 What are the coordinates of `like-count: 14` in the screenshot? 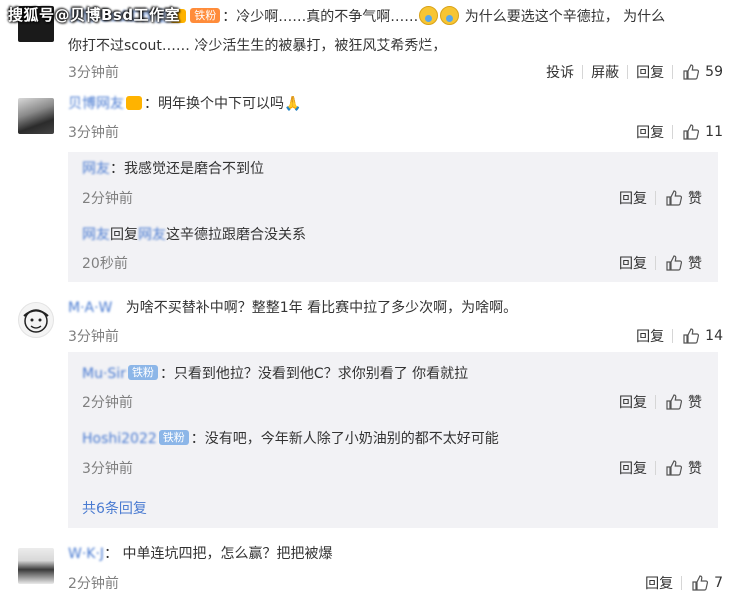 It's located at (714, 336).